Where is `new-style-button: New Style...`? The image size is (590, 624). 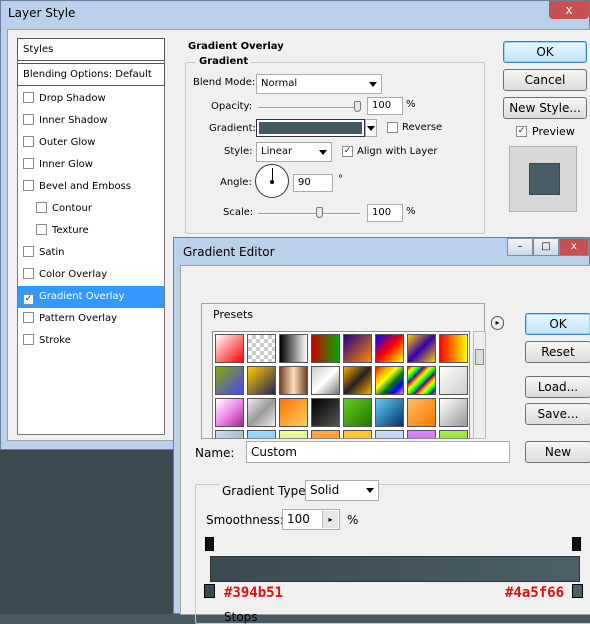 new-style-button: New Style... is located at coordinates (545, 108).